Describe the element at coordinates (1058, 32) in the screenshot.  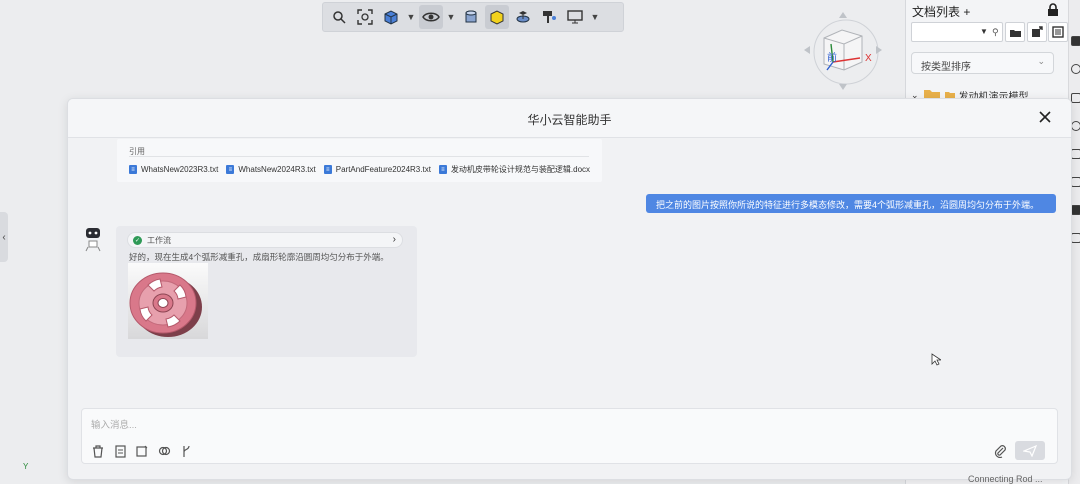
I see `list-icon` at that location.